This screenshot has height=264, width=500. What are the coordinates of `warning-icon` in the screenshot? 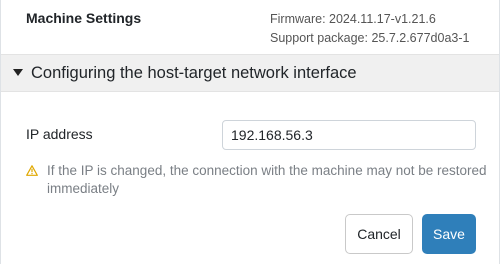 It's located at (32, 170).